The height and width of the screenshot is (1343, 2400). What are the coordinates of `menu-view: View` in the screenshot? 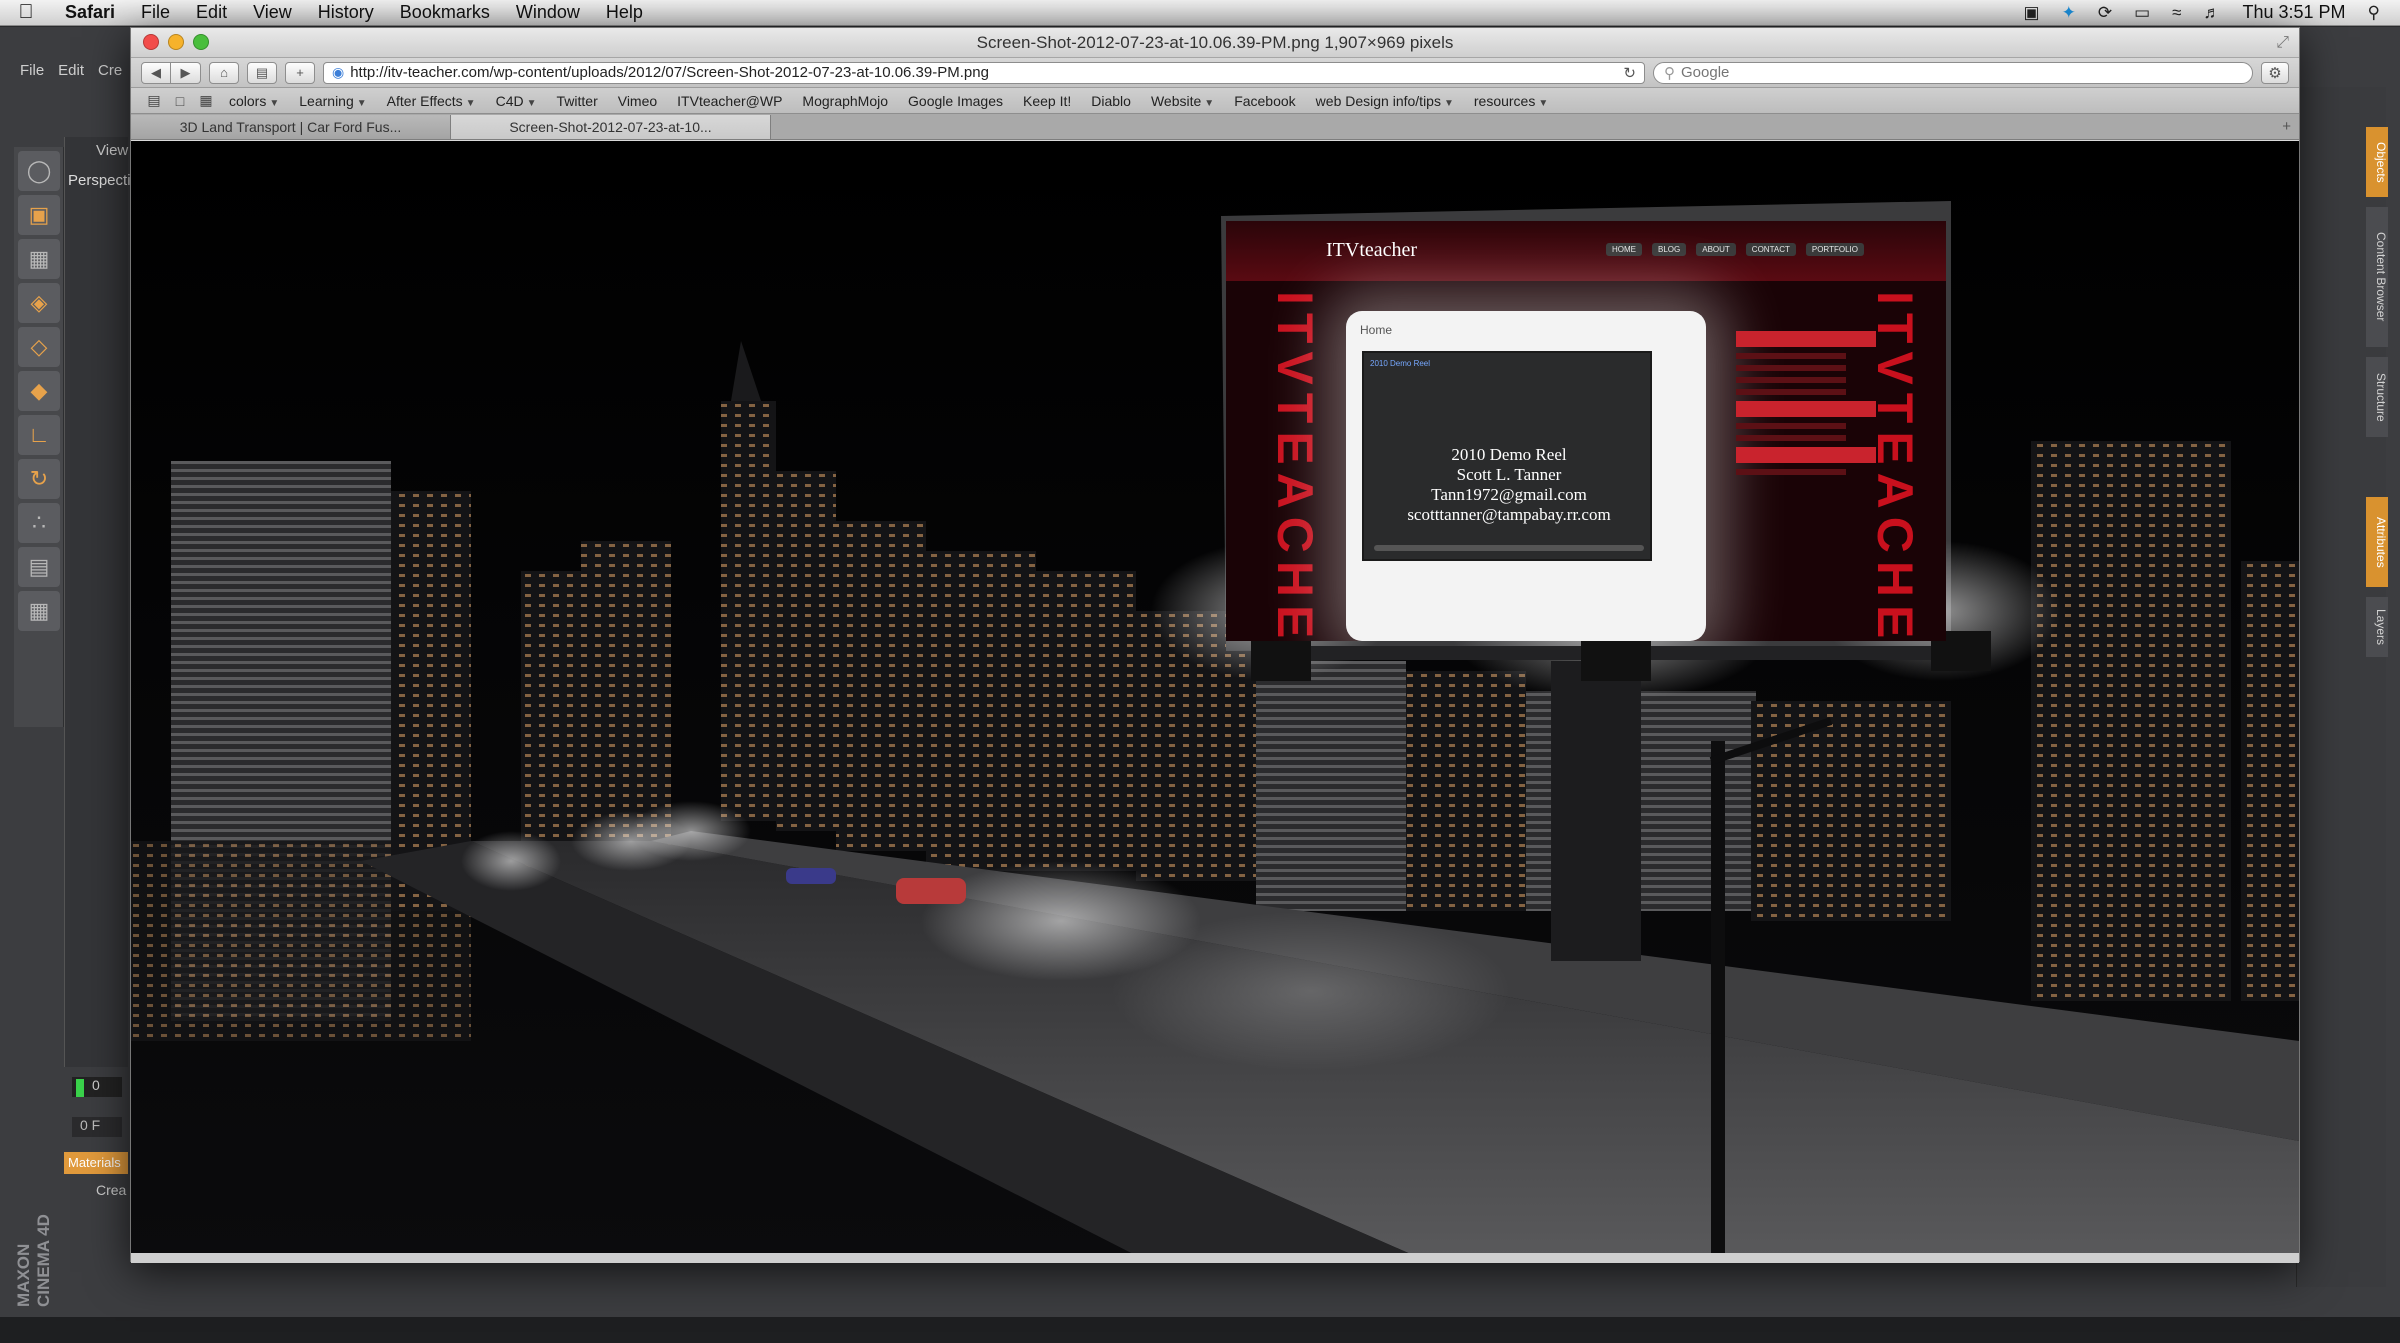 It's located at (272, 12).